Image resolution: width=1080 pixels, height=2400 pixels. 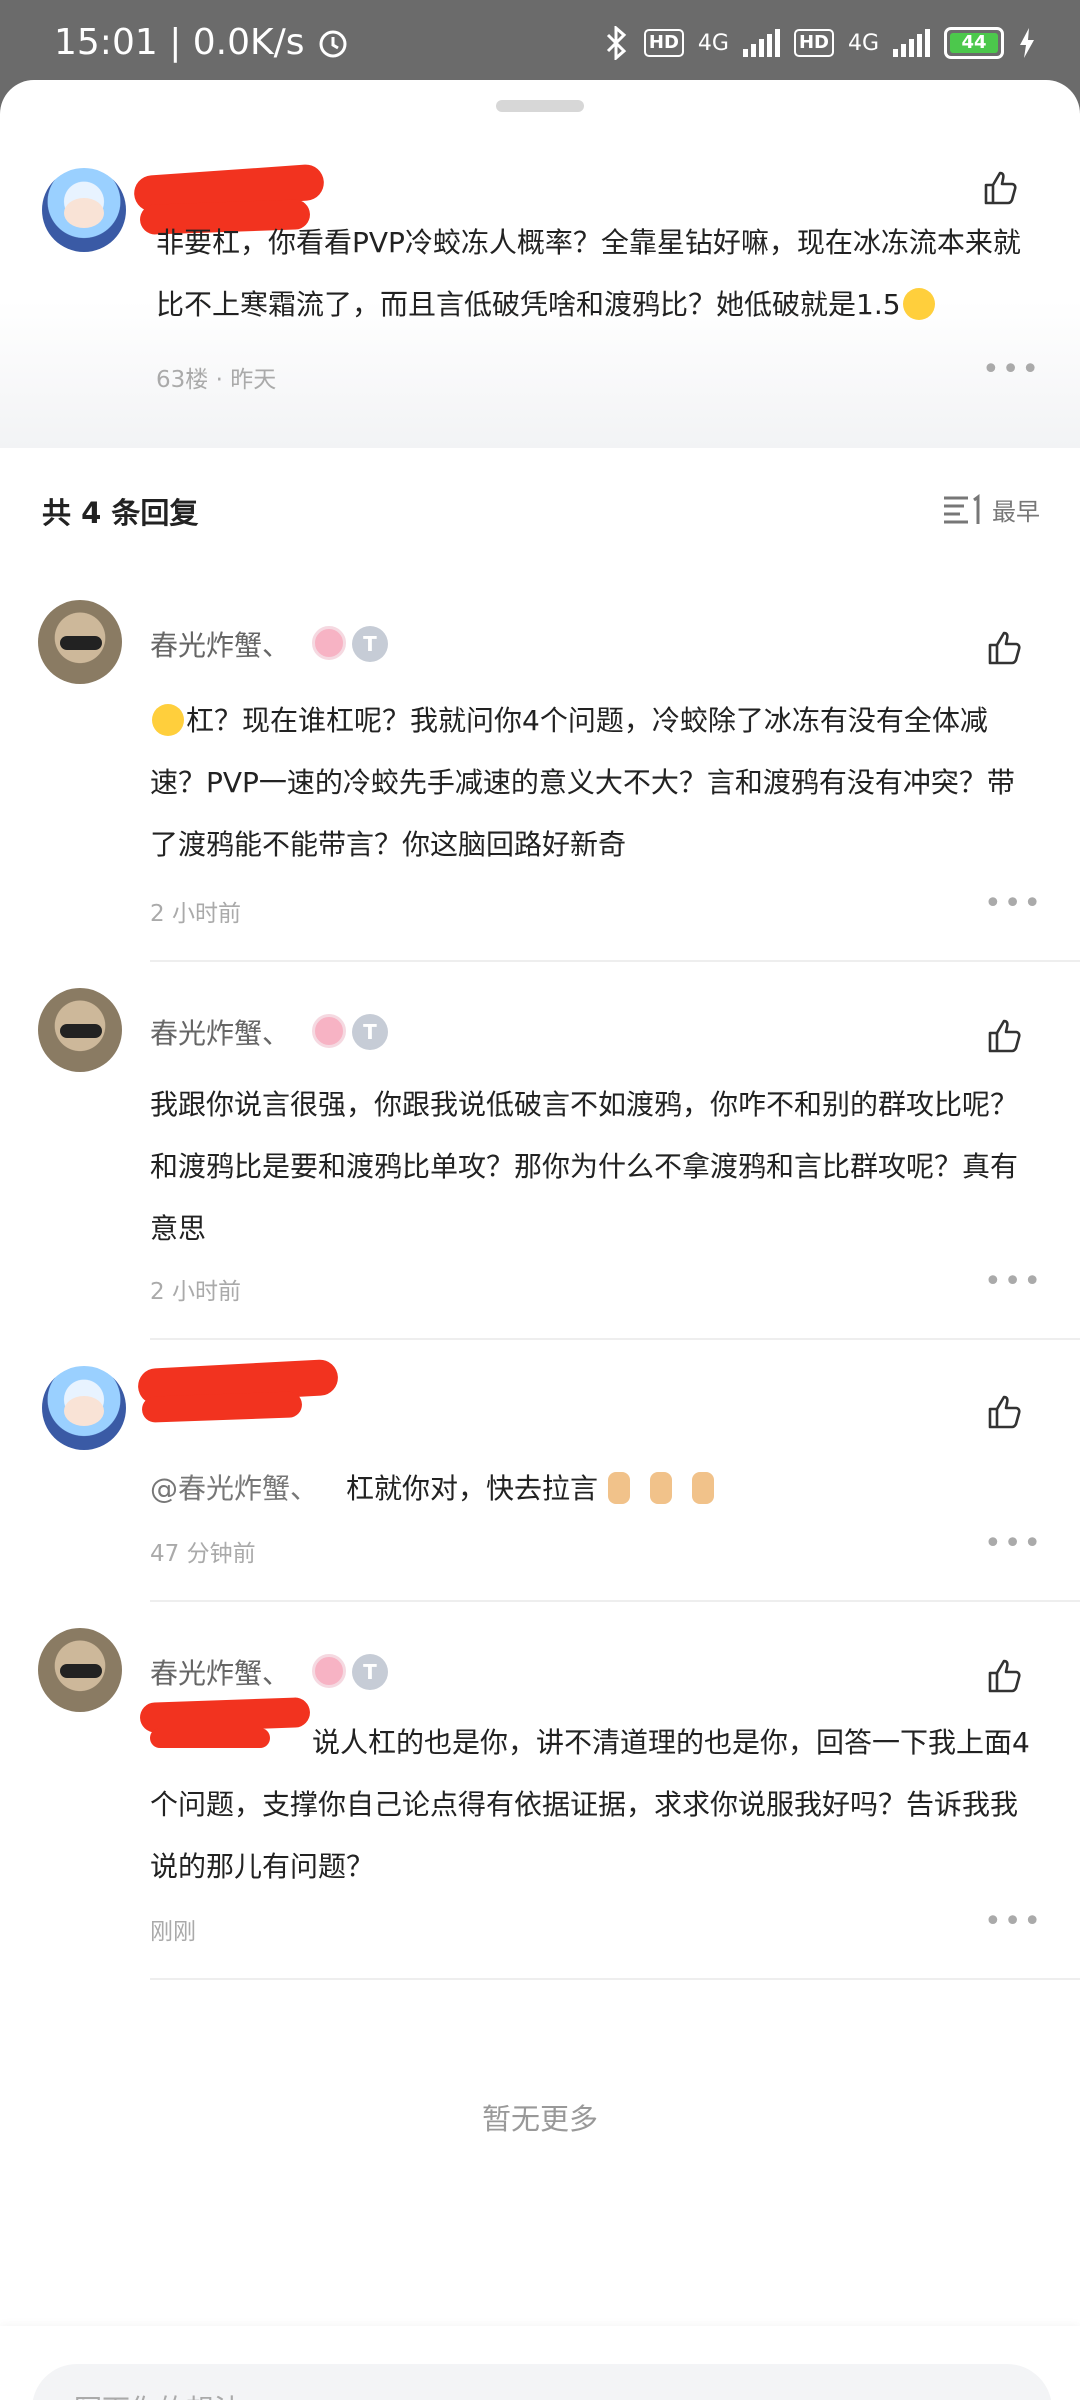 What do you see at coordinates (173, 1932) in the screenshot?
I see `reply-time: 刚刚` at bounding box center [173, 1932].